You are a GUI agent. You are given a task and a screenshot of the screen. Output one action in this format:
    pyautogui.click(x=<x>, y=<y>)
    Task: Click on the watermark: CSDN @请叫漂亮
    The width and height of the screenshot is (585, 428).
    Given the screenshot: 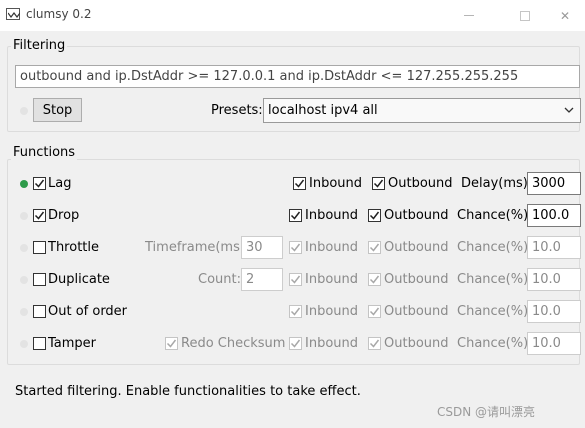 What is the action you would take?
    pyautogui.click(x=486, y=412)
    